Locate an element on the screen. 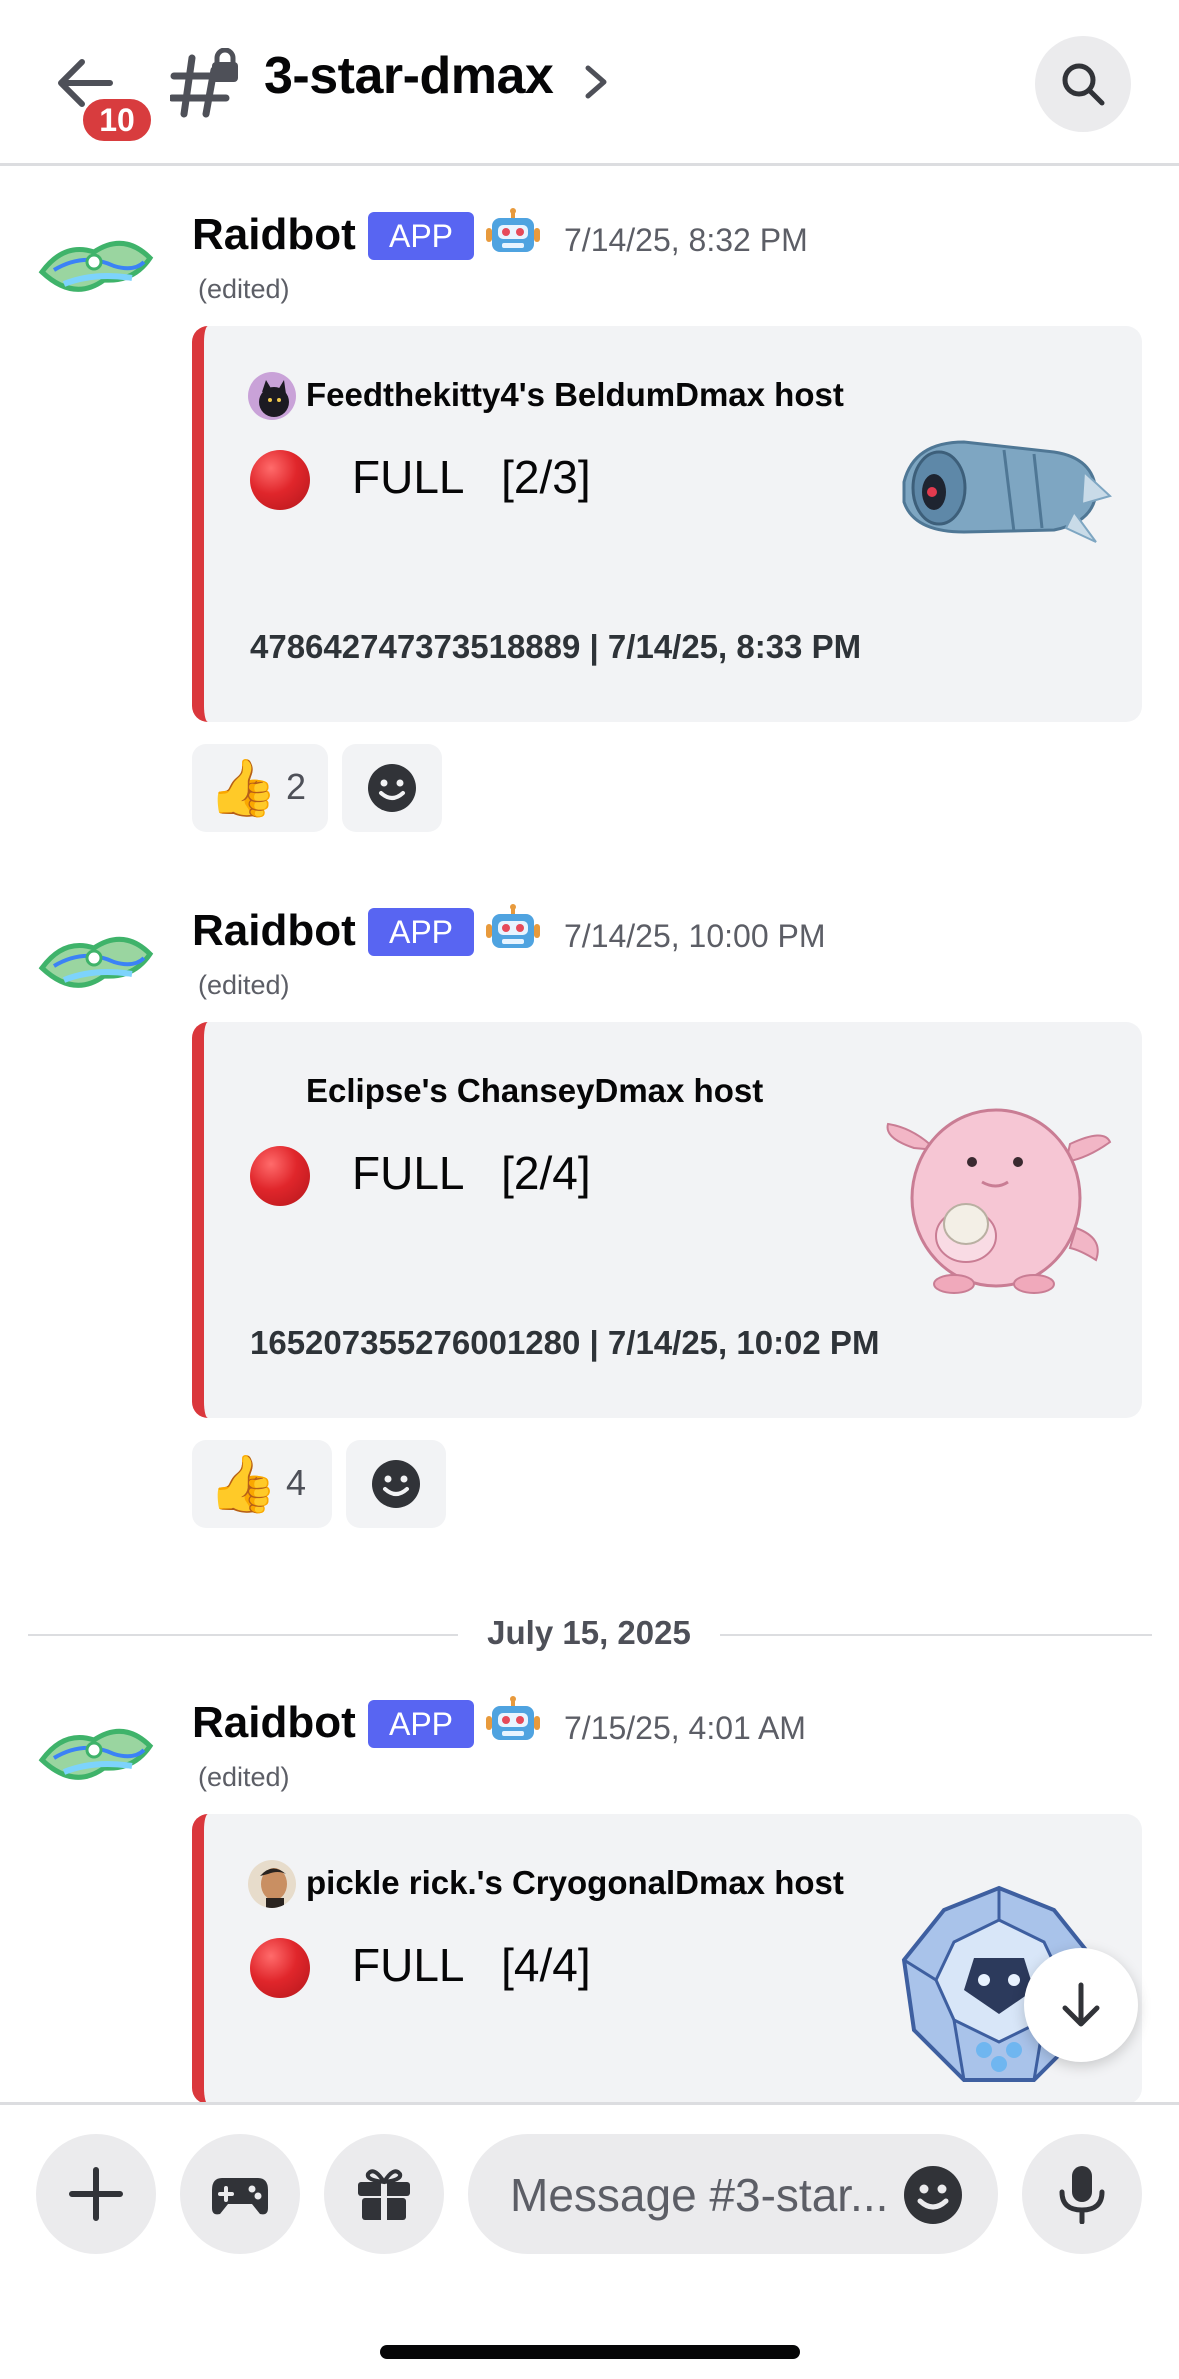  channel-header: 10 3-star-dmax is located at coordinates (589, 83).